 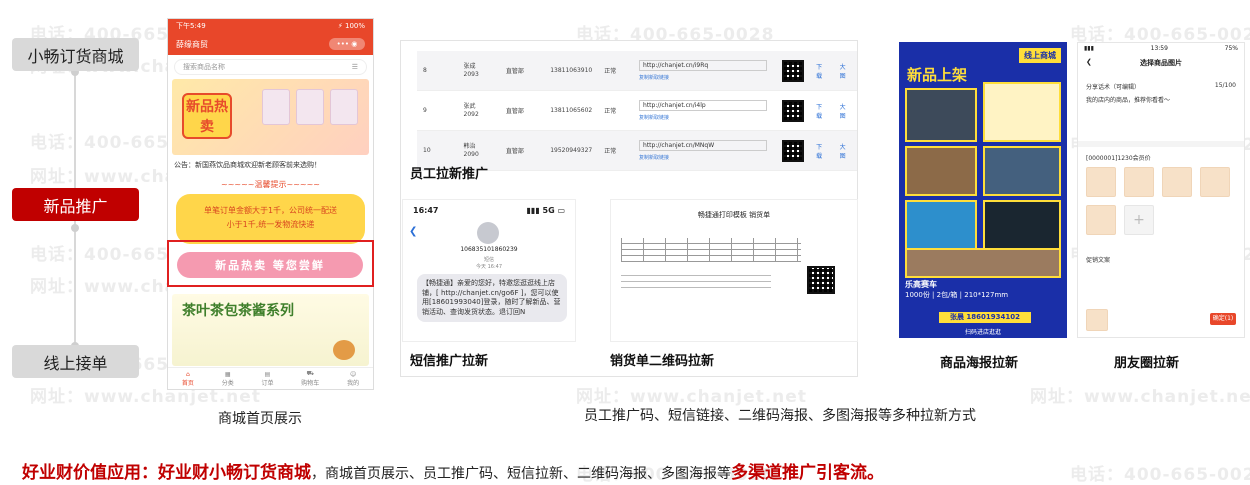 I want to click on tab-mine: ☺ 我的, so click(x=353, y=378).